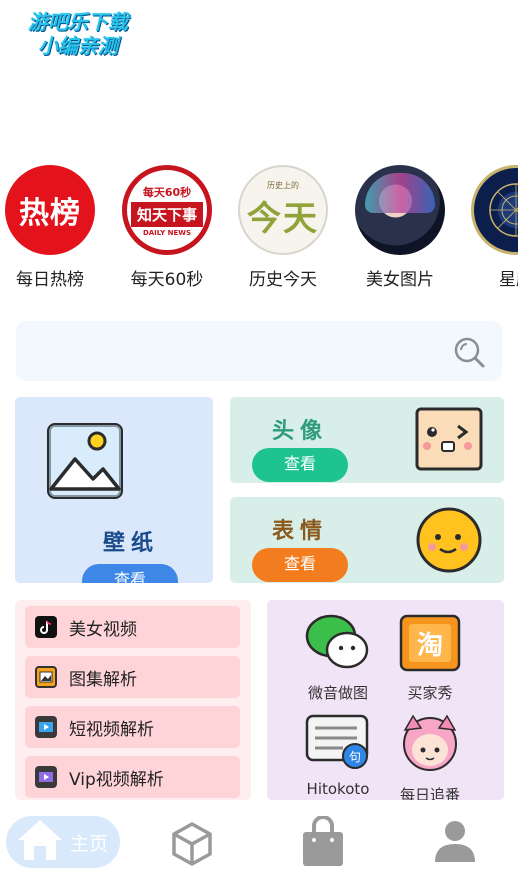  I want to click on grid-item-taobao: 淘 买家秀, so click(430, 657).